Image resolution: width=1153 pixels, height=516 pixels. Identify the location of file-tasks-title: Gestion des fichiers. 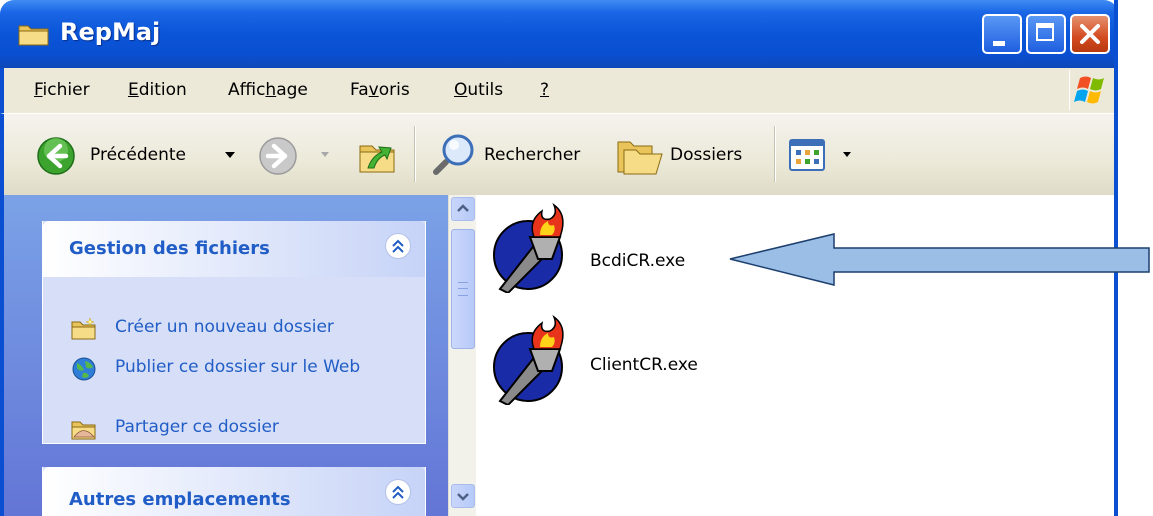
(169, 248).